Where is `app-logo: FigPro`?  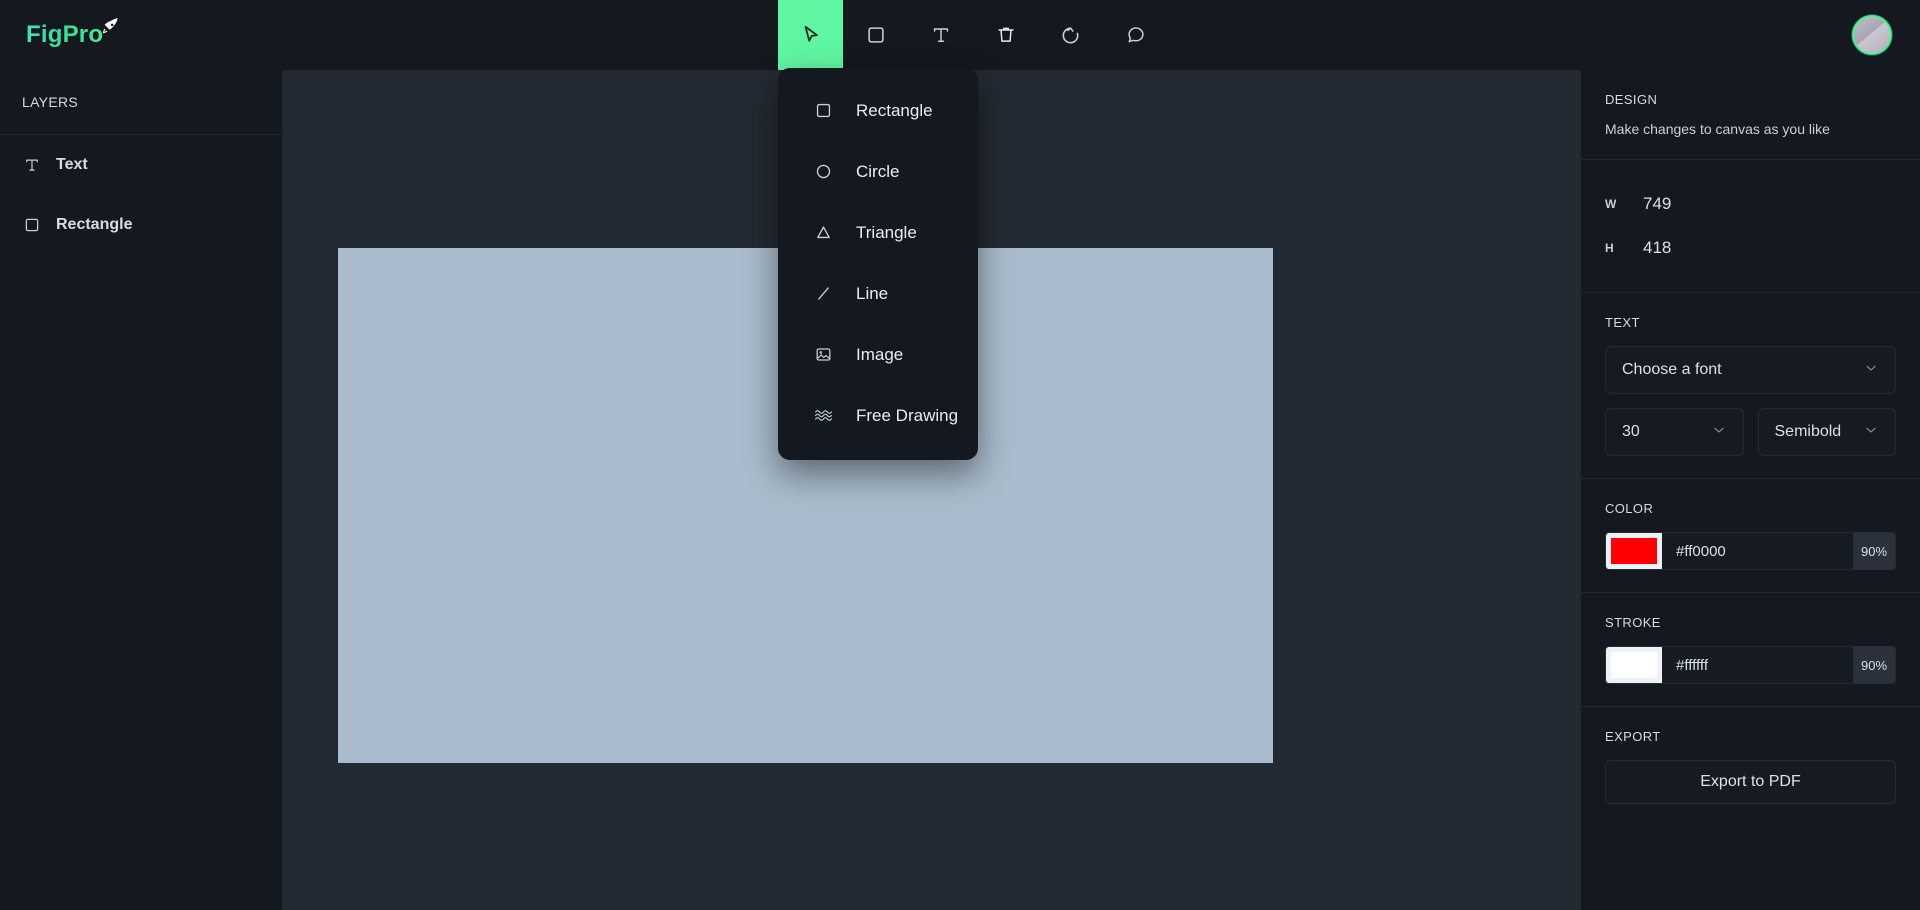 app-logo: FigPro is located at coordinates (60, 33).